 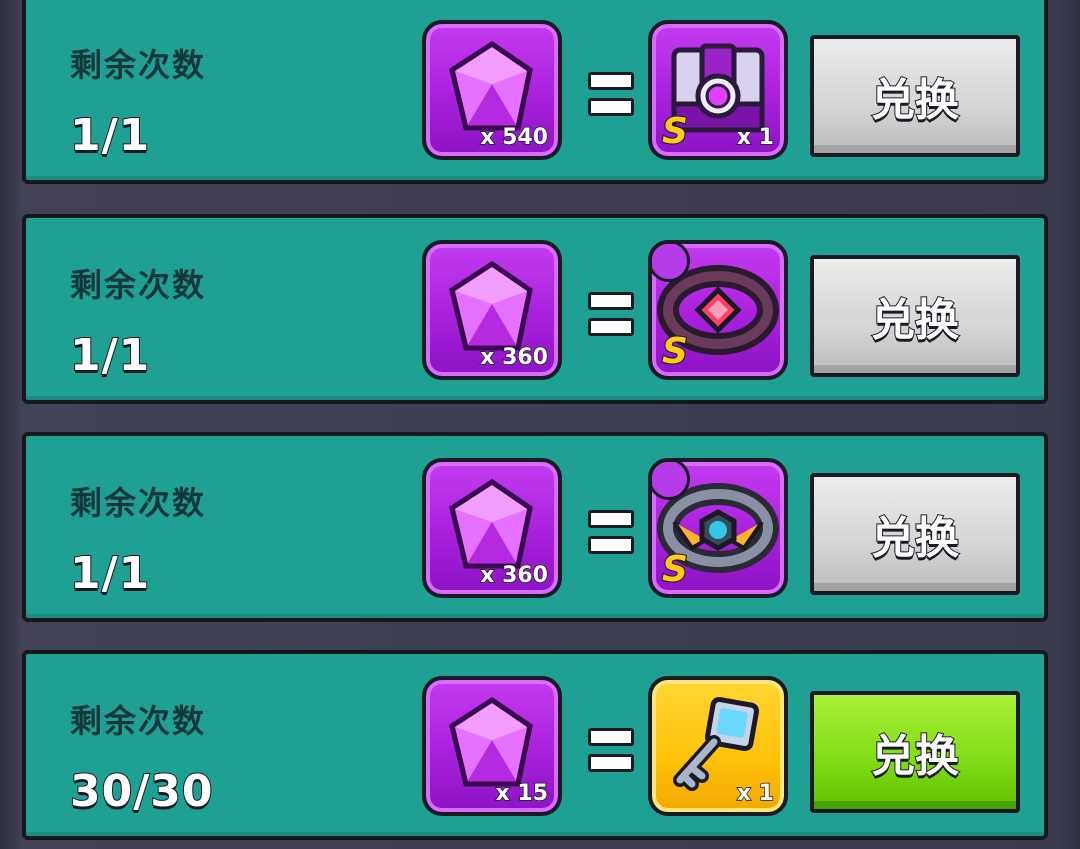 I want to click on cost-slot: x 15, so click(x=492, y=746).